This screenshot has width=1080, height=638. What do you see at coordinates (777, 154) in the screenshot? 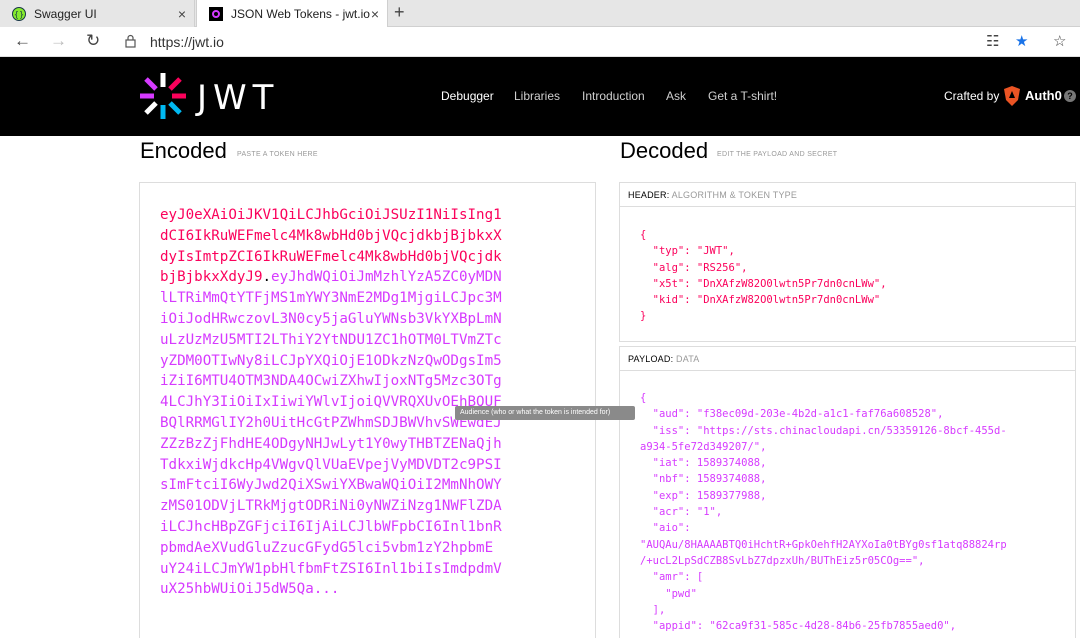
I see `decoded-subtitle: EDIT THE PAYLOAD AND SECRET` at bounding box center [777, 154].